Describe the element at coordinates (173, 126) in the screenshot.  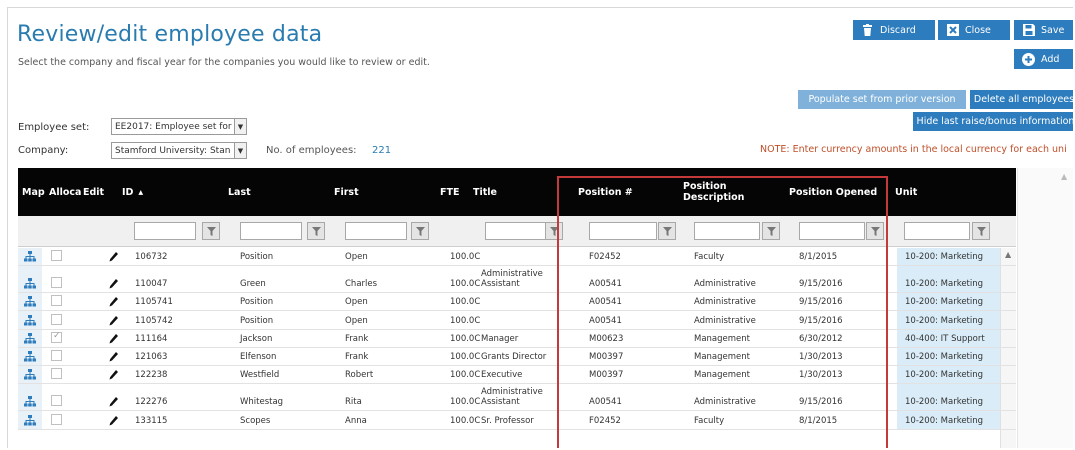
I see `employee-set-value: EE2017: Employee set for` at that location.